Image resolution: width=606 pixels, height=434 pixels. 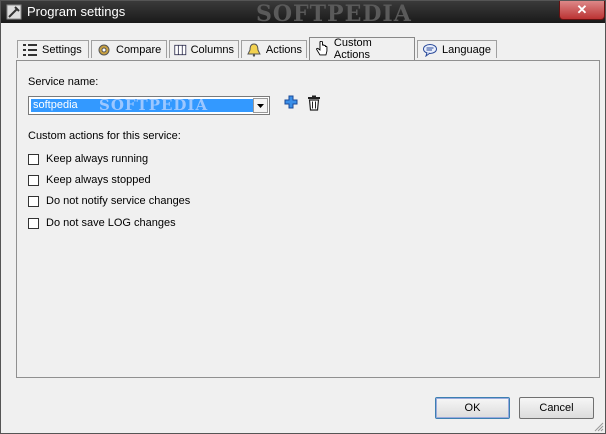 What do you see at coordinates (104, 49) in the screenshot?
I see `gear-icon` at bounding box center [104, 49].